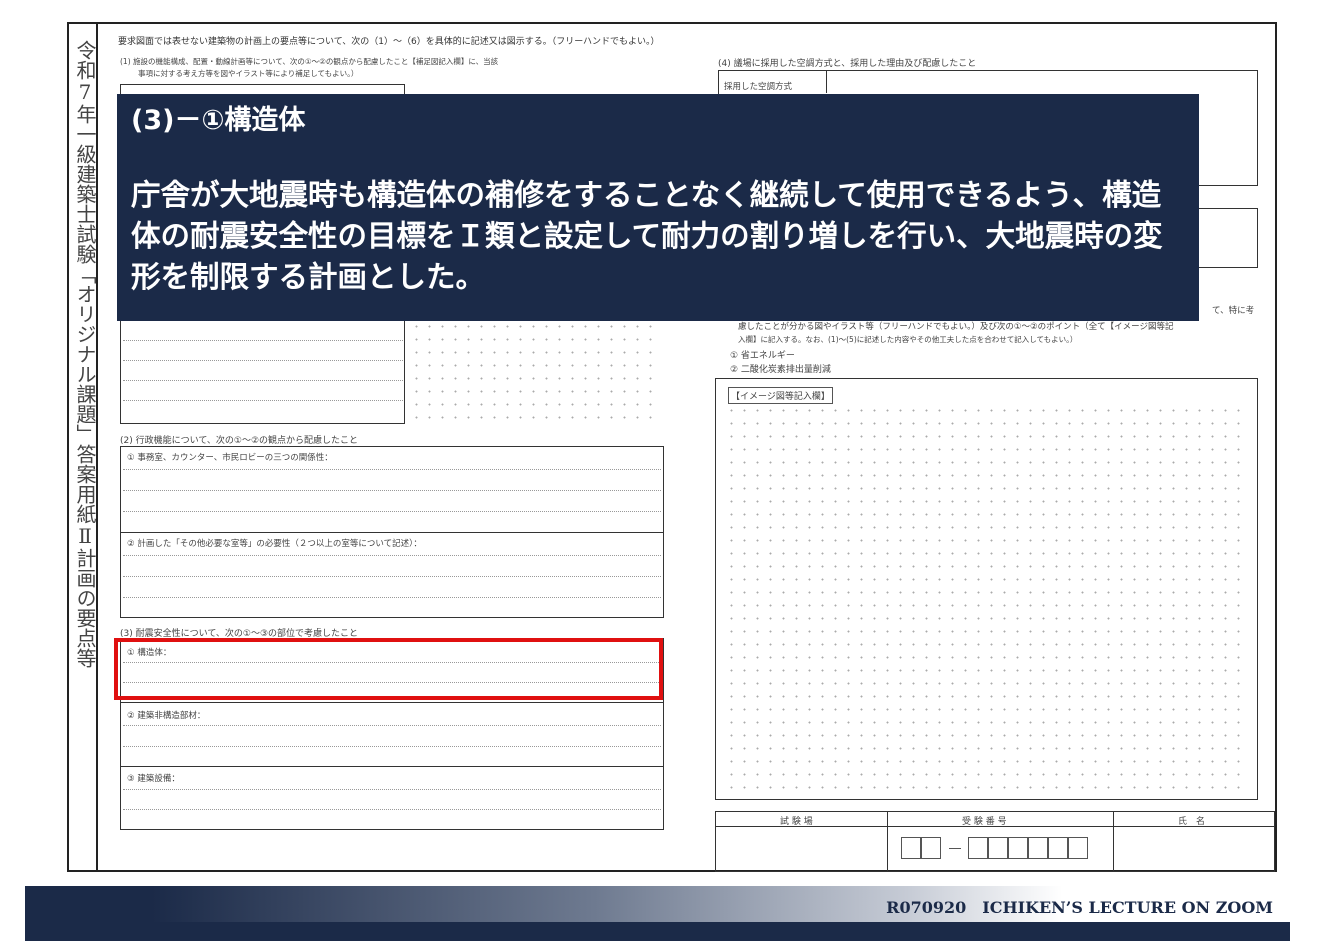 The image size is (1329, 941). I want to click on q6-point-1: ① 省エネルギー, so click(762, 356).